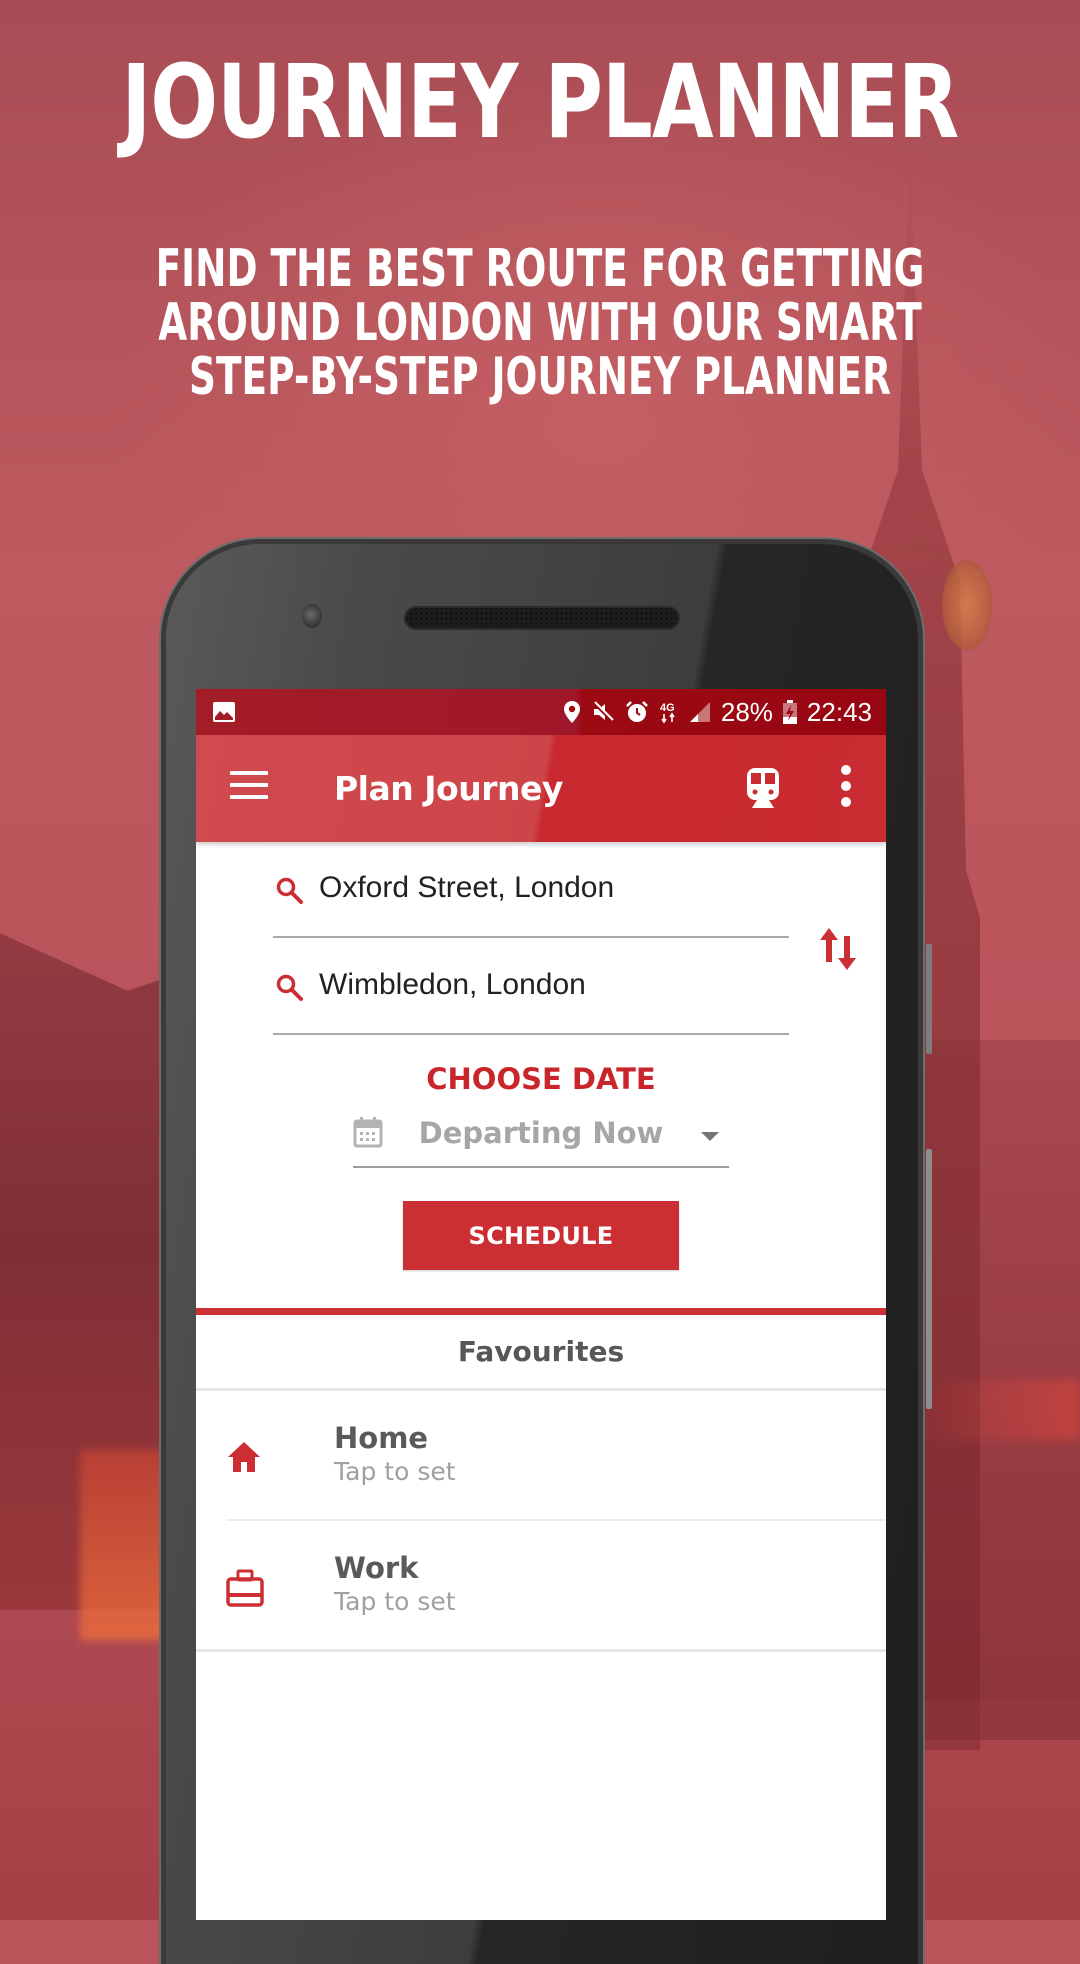 This screenshot has height=1964, width=1080. Describe the element at coordinates (541, 1079) in the screenshot. I see `choose-date-label: CHOOSE DATE` at that location.